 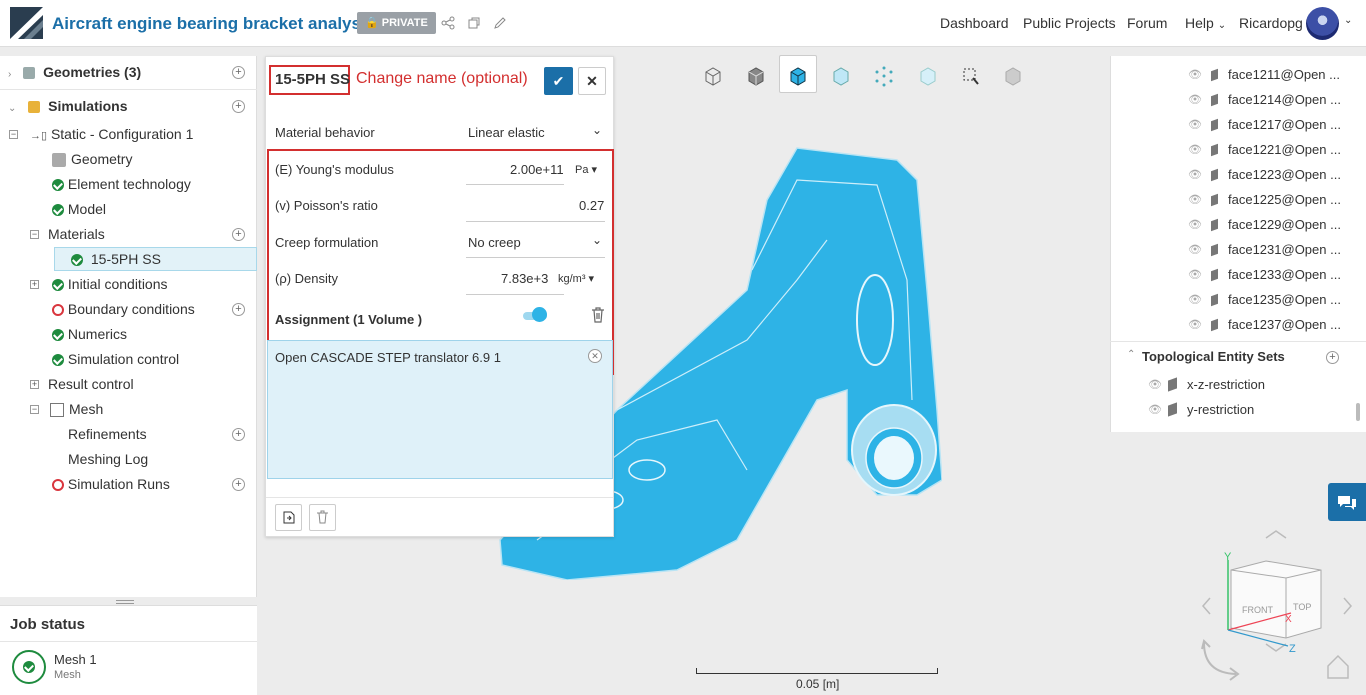 I want to click on density-unit-select: kg/m³ ▾, so click(x=576, y=278).